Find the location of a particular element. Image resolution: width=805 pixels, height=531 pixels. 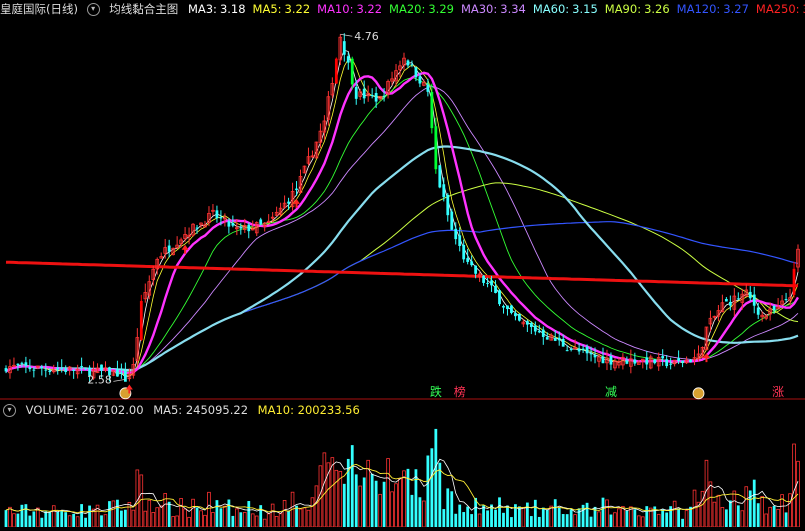

indicator-name: 均线黏合主图 is located at coordinates (143, 9).